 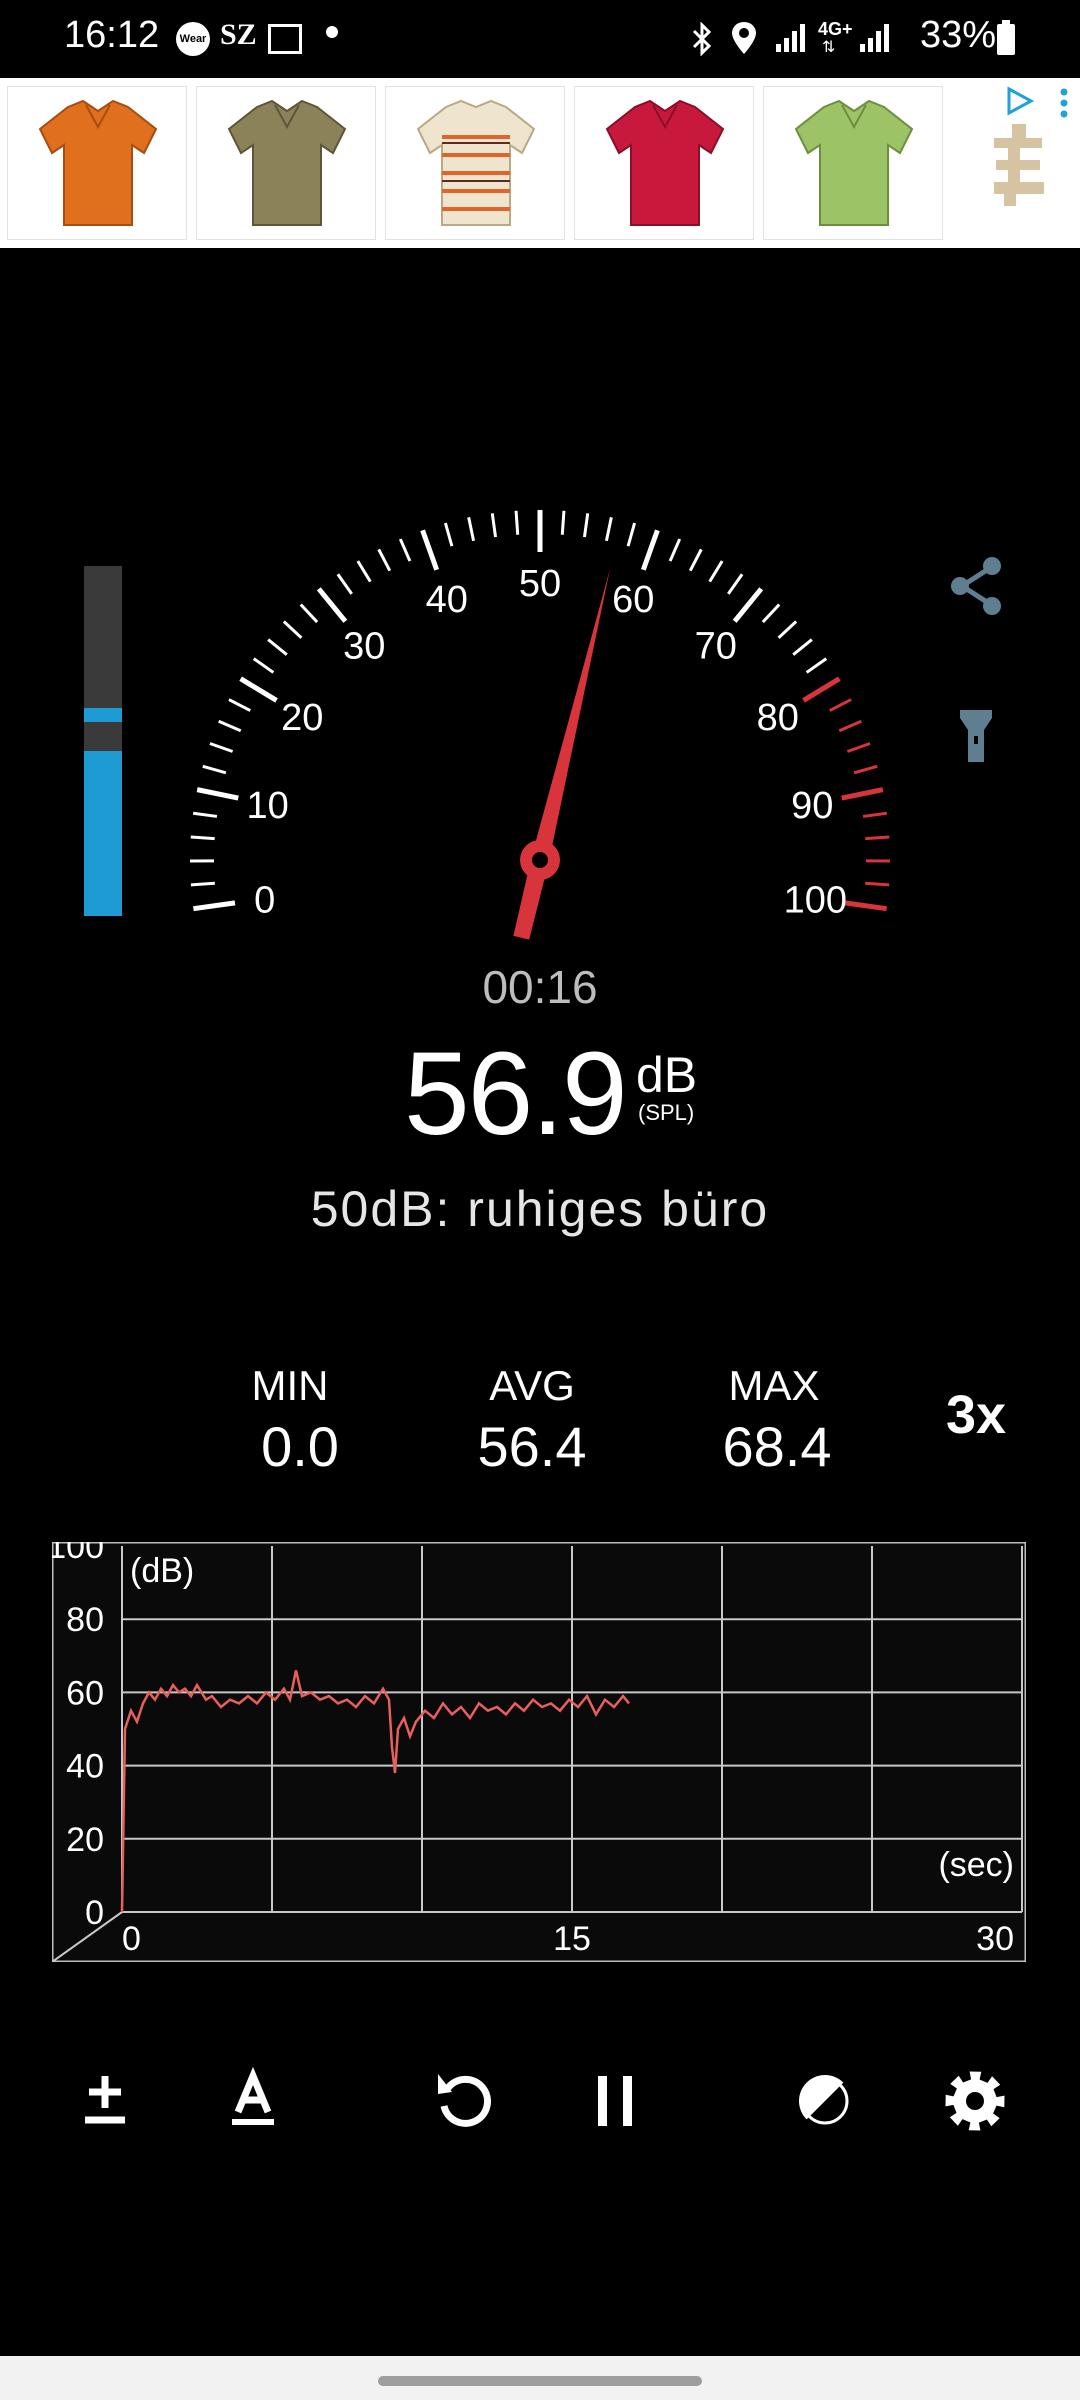 I want to click on chart-x-unit: (sec), so click(x=976, y=1865).